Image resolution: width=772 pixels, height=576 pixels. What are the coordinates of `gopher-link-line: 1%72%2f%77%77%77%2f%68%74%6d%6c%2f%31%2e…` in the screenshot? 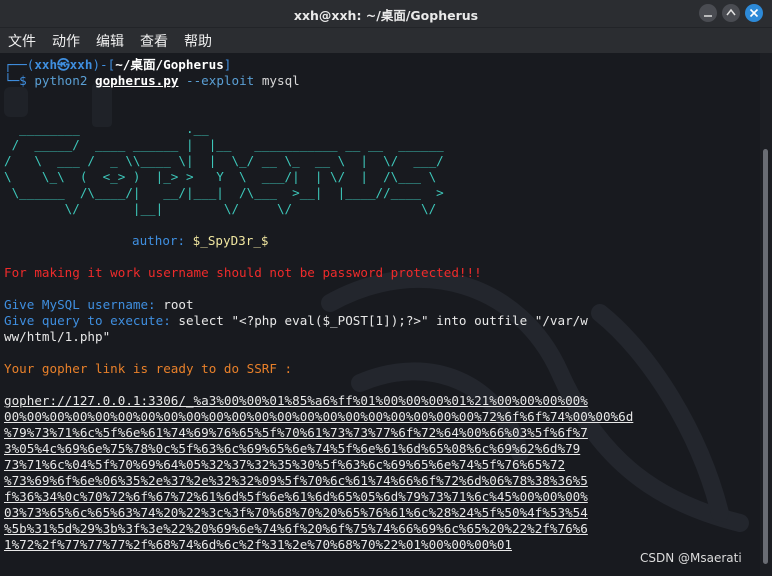 It's located at (258, 545).